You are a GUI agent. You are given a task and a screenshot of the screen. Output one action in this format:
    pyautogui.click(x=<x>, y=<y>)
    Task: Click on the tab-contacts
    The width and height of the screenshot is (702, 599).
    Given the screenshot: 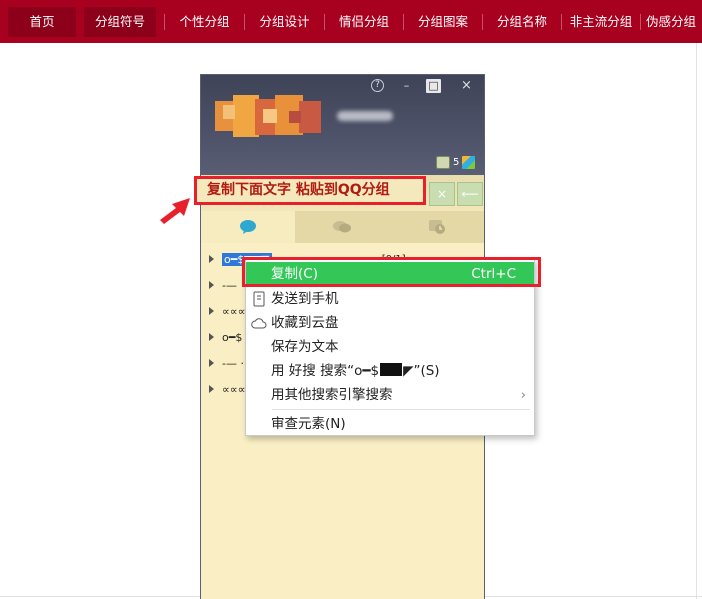 What is the action you would take?
    pyautogui.click(x=248, y=227)
    